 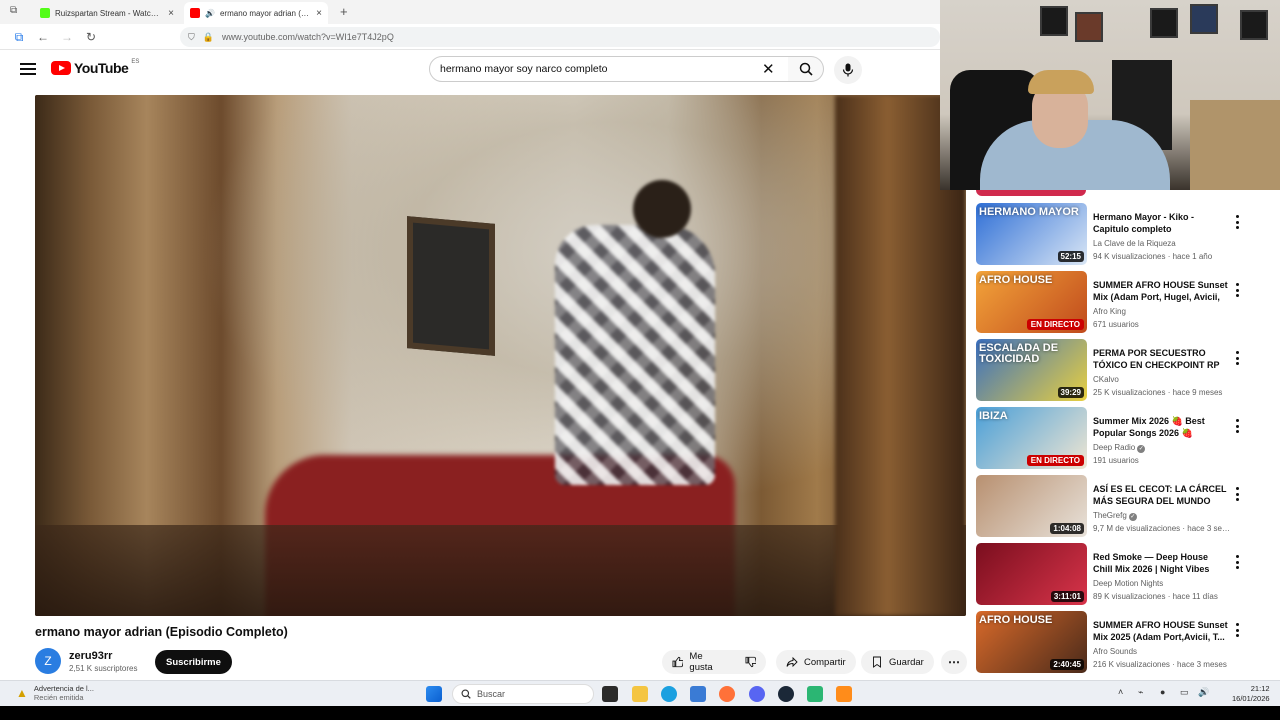 I want to click on microphone-icon: ●, so click(x=1162, y=692).